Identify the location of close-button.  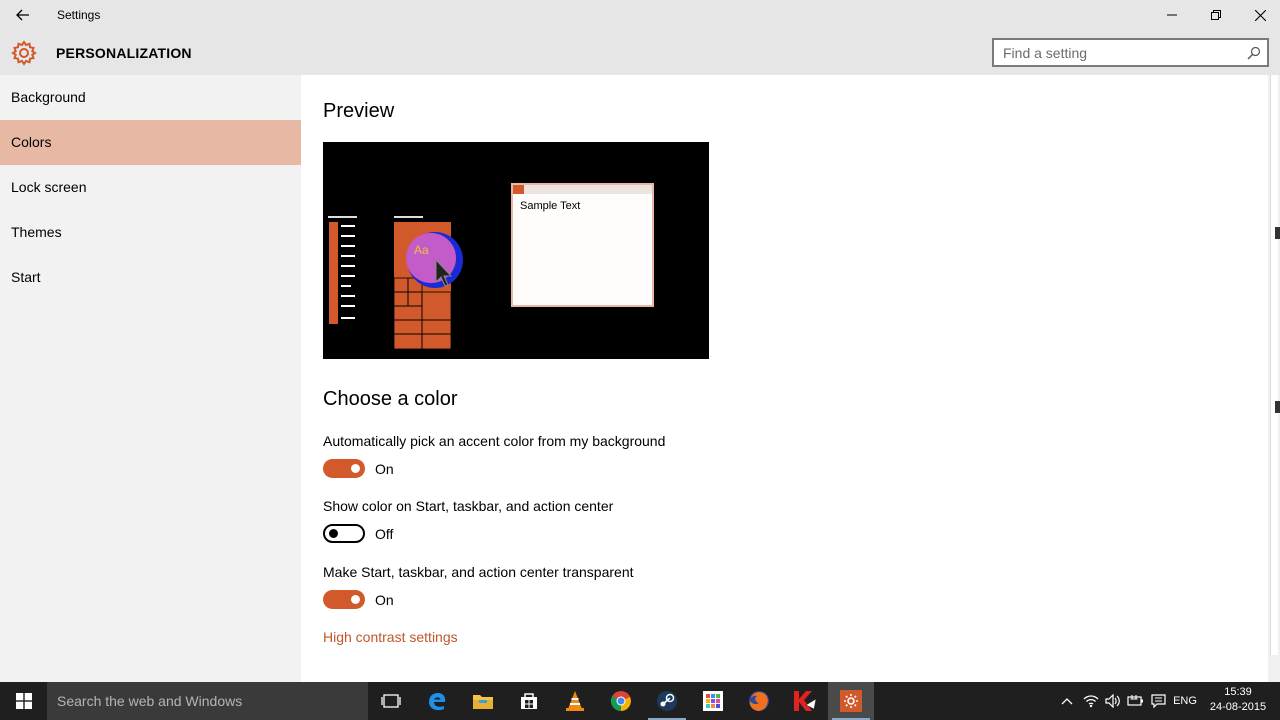
(1259, 15).